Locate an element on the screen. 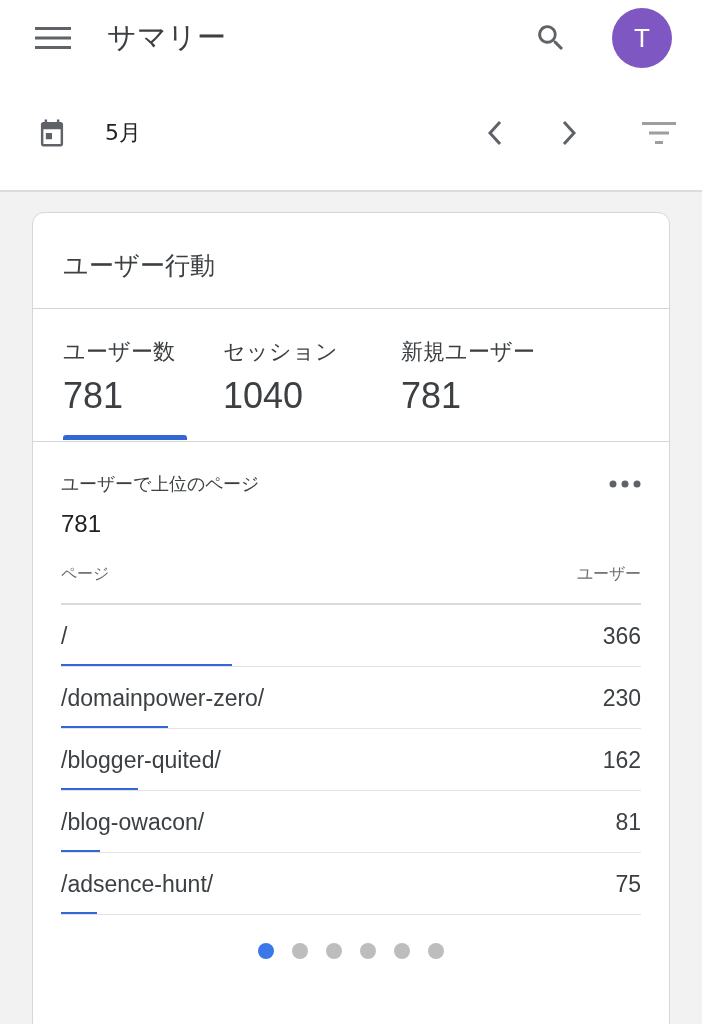 The image size is (702, 1024). user-count: 75 is located at coordinates (628, 884).